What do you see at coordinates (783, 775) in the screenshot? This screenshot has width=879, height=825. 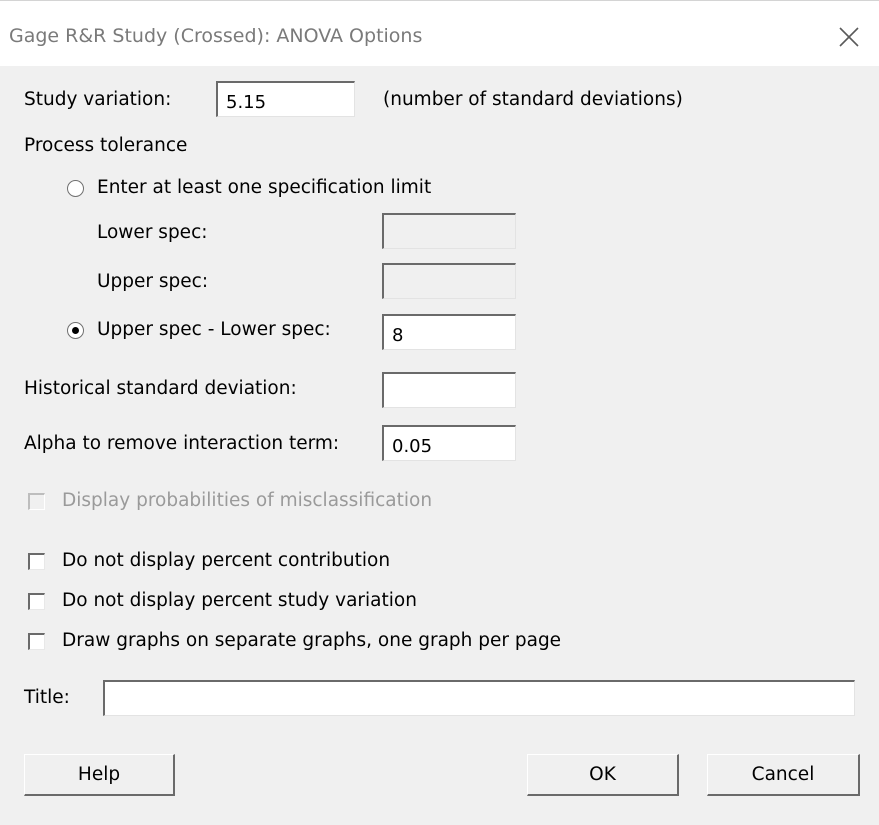 I see `cancel-button: Cancel` at bounding box center [783, 775].